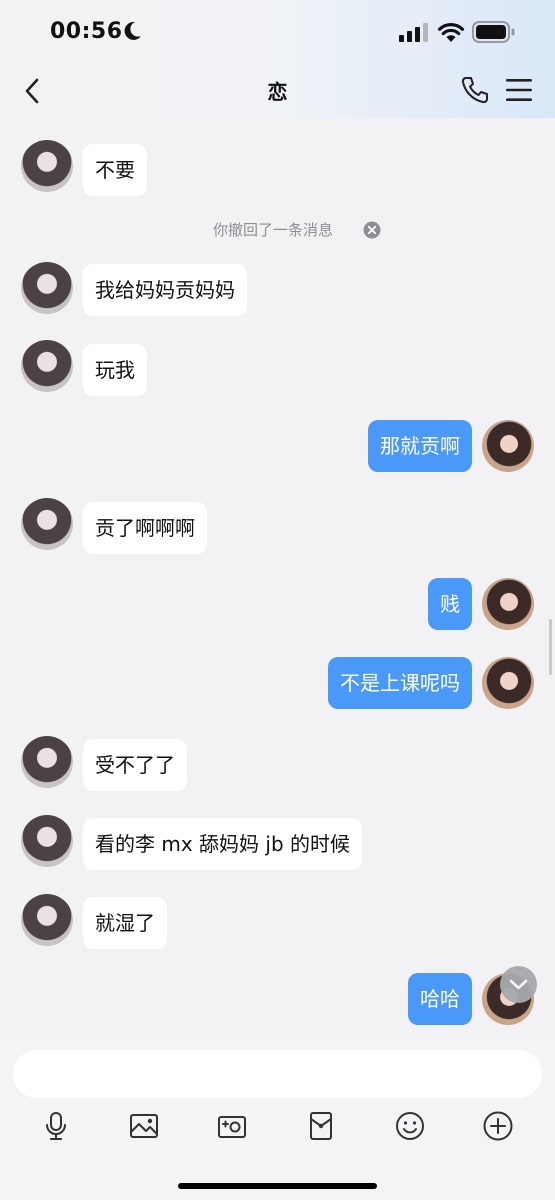  Describe the element at coordinates (273, 230) in the screenshot. I see `recall-notice-text: 你撤回了一条消息` at that location.